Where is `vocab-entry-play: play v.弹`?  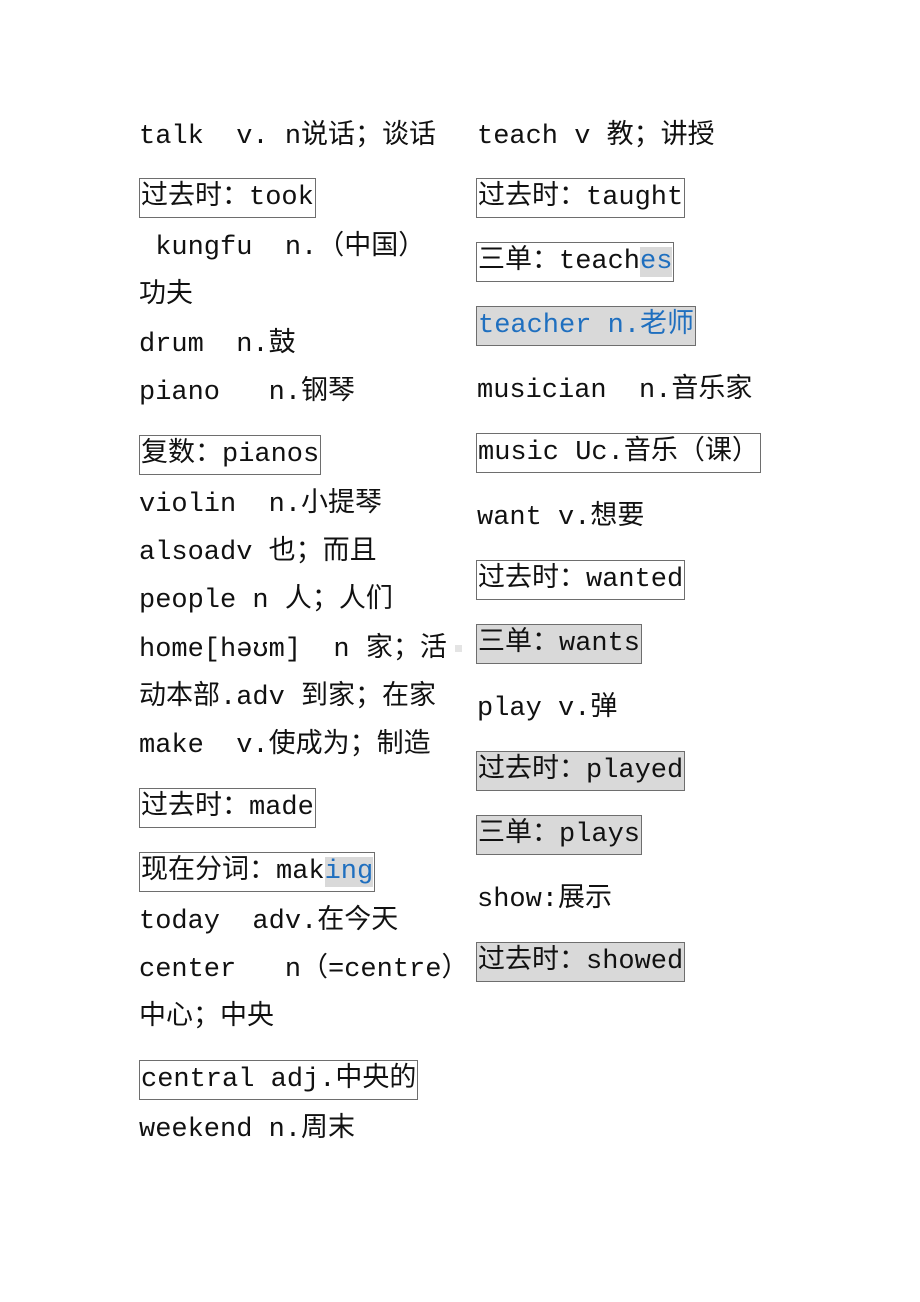 vocab-entry-play: play v.弹 is located at coordinates (547, 709).